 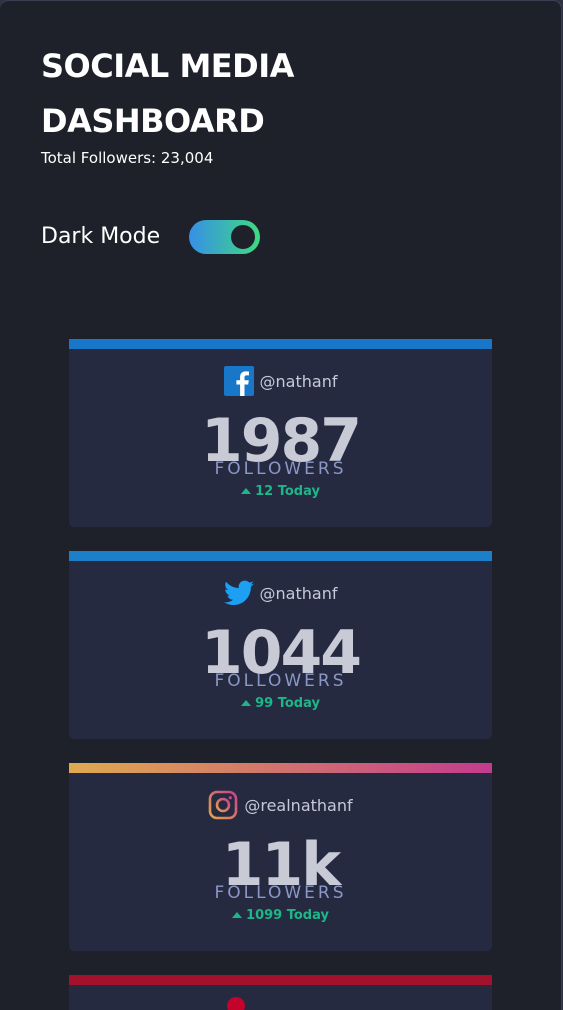 I want to click on instagram-today-change: 1099 Today, so click(x=280, y=916).